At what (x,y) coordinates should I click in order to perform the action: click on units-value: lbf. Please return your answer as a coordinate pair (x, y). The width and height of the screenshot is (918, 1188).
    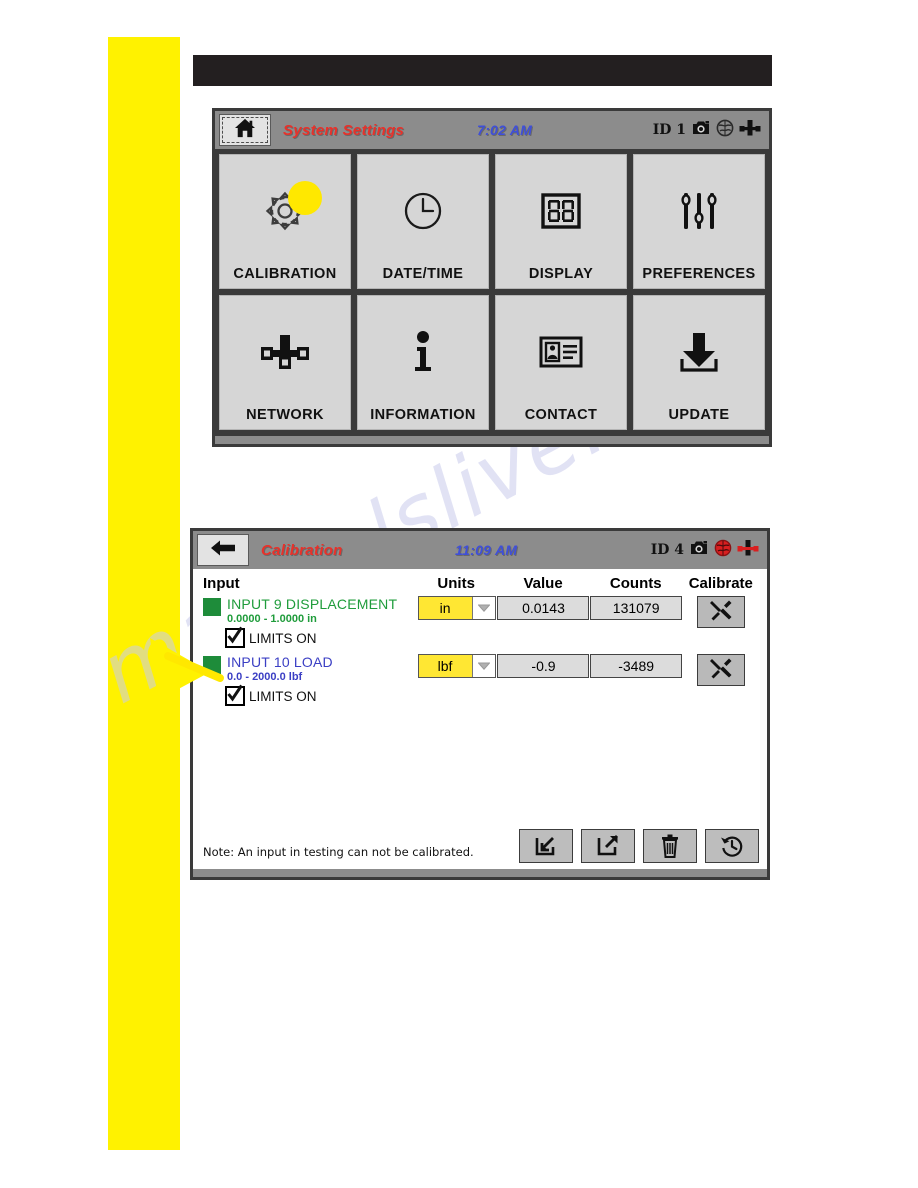
    Looking at the image, I should click on (445, 666).